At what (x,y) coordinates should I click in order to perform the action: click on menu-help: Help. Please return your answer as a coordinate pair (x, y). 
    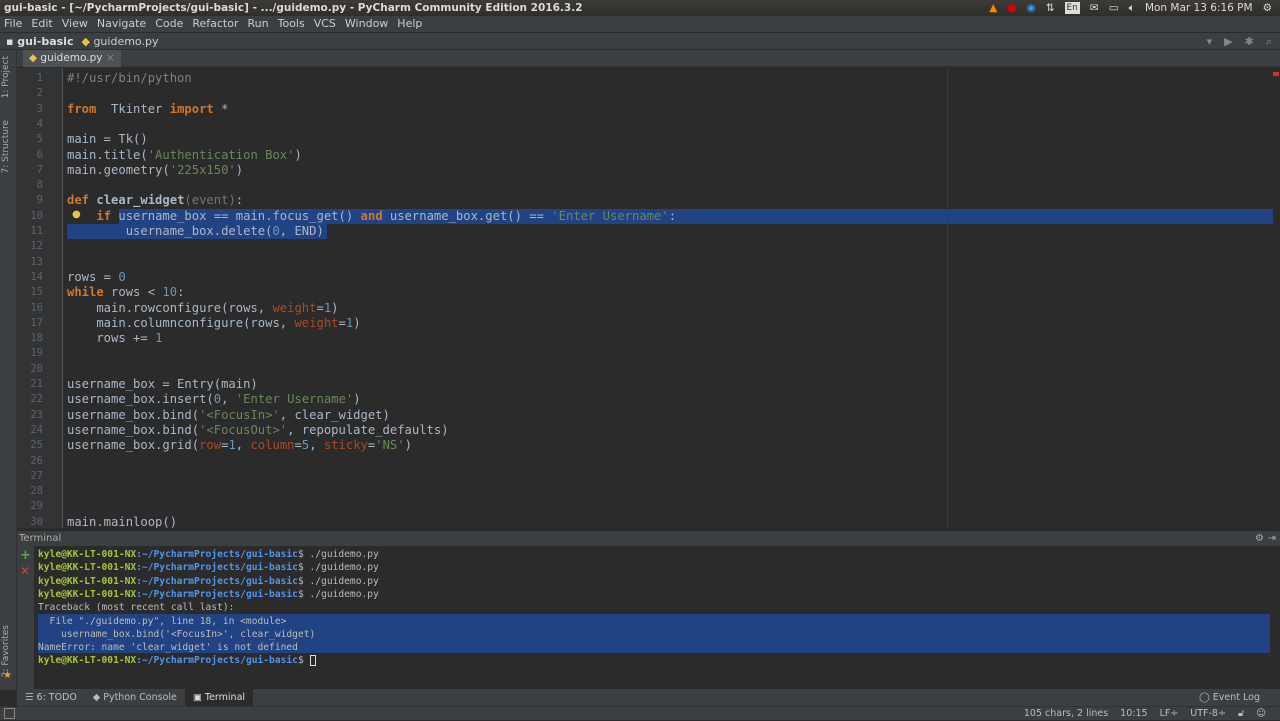
    Looking at the image, I should click on (409, 24).